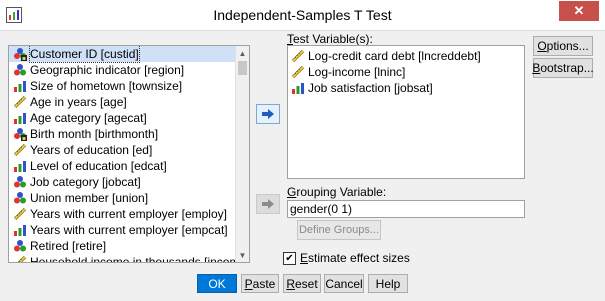  I want to click on source-variable-item: Years of education [ed], so click(122, 150).